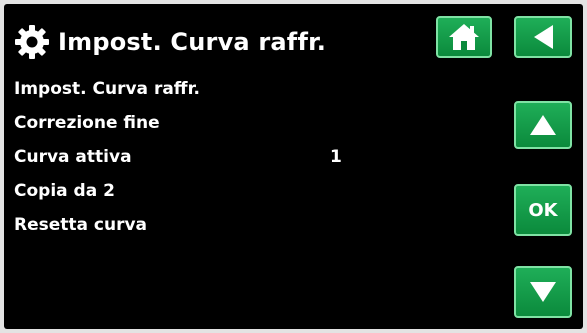 The width and height of the screenshot is (587, 333). What do you see at coordinates (107, 89) in the screenshot?
I see `menu-item-cooling-curve-settings: Impost. Curva raffr.` at bounding box center [107, 89].